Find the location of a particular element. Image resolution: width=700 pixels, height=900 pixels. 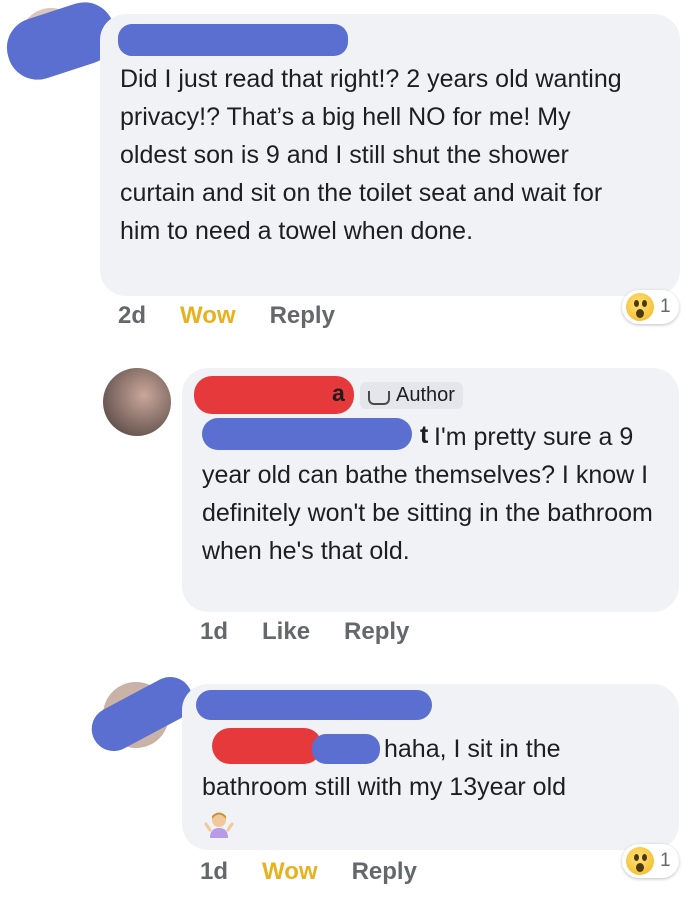

person-shrugging-emoji is located at coordinates (219, 825).